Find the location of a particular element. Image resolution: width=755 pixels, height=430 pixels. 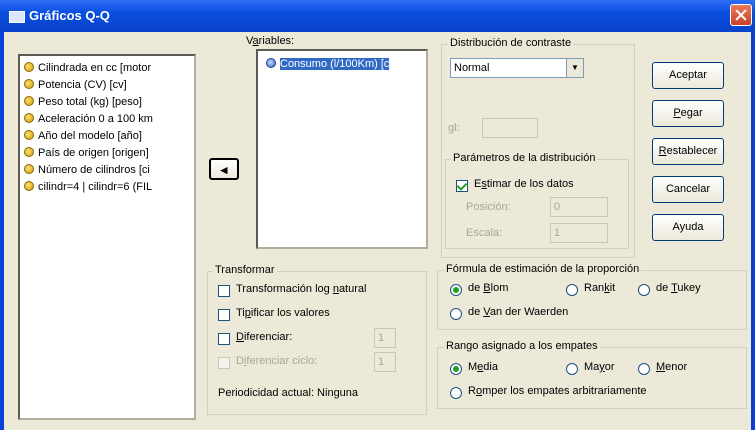

variables-list: Consumo (l/100Km) [c is located at coordinates (342, 149).